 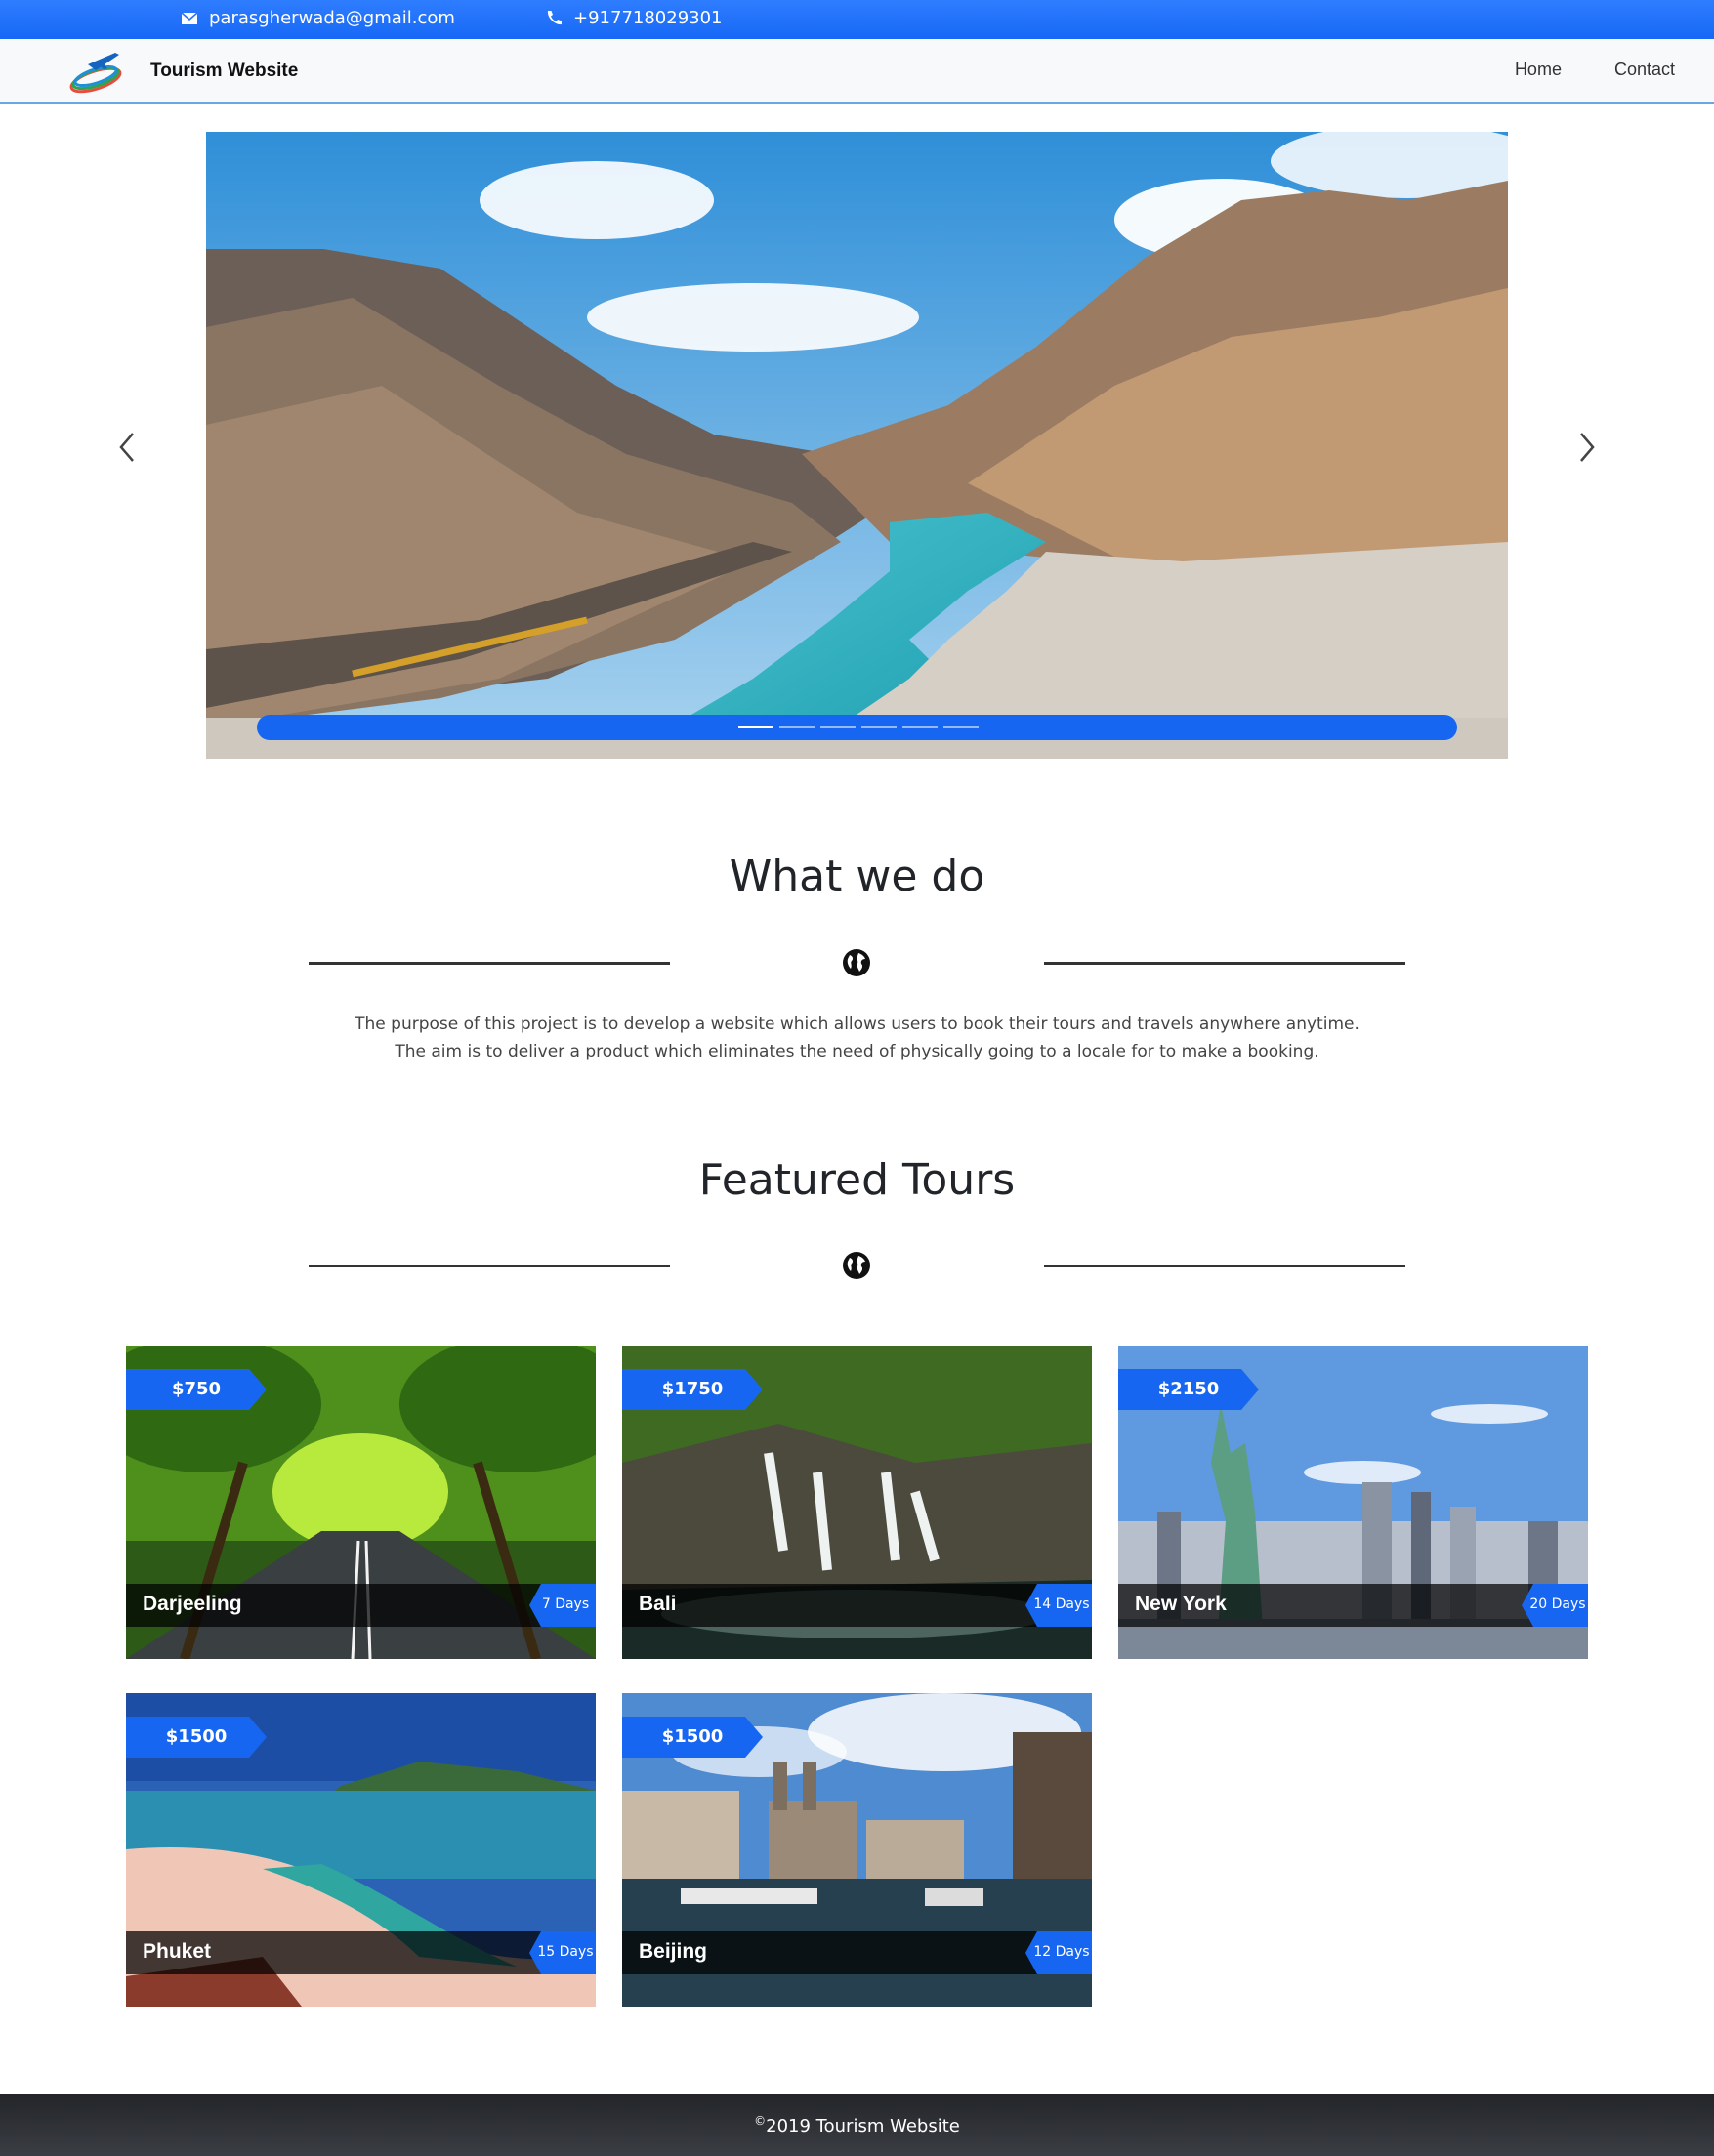 I want to click on brand: Tourism Website, so click(x=182, y=71).